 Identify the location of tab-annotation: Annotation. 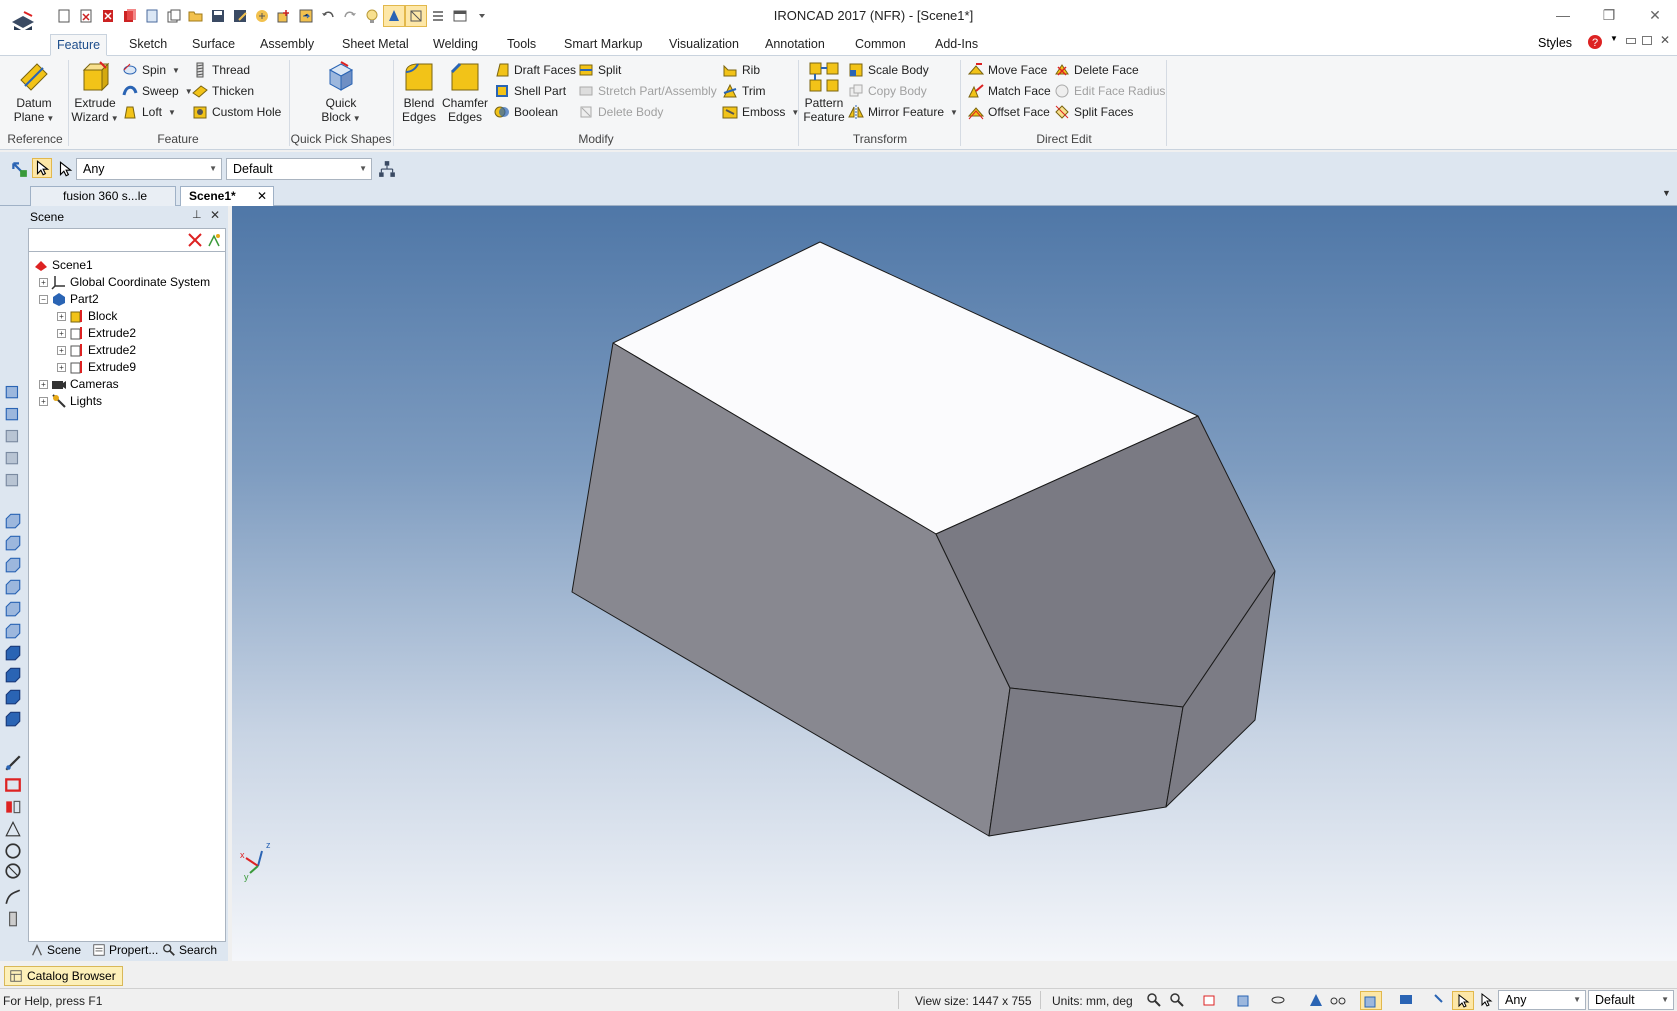
(795, 45).